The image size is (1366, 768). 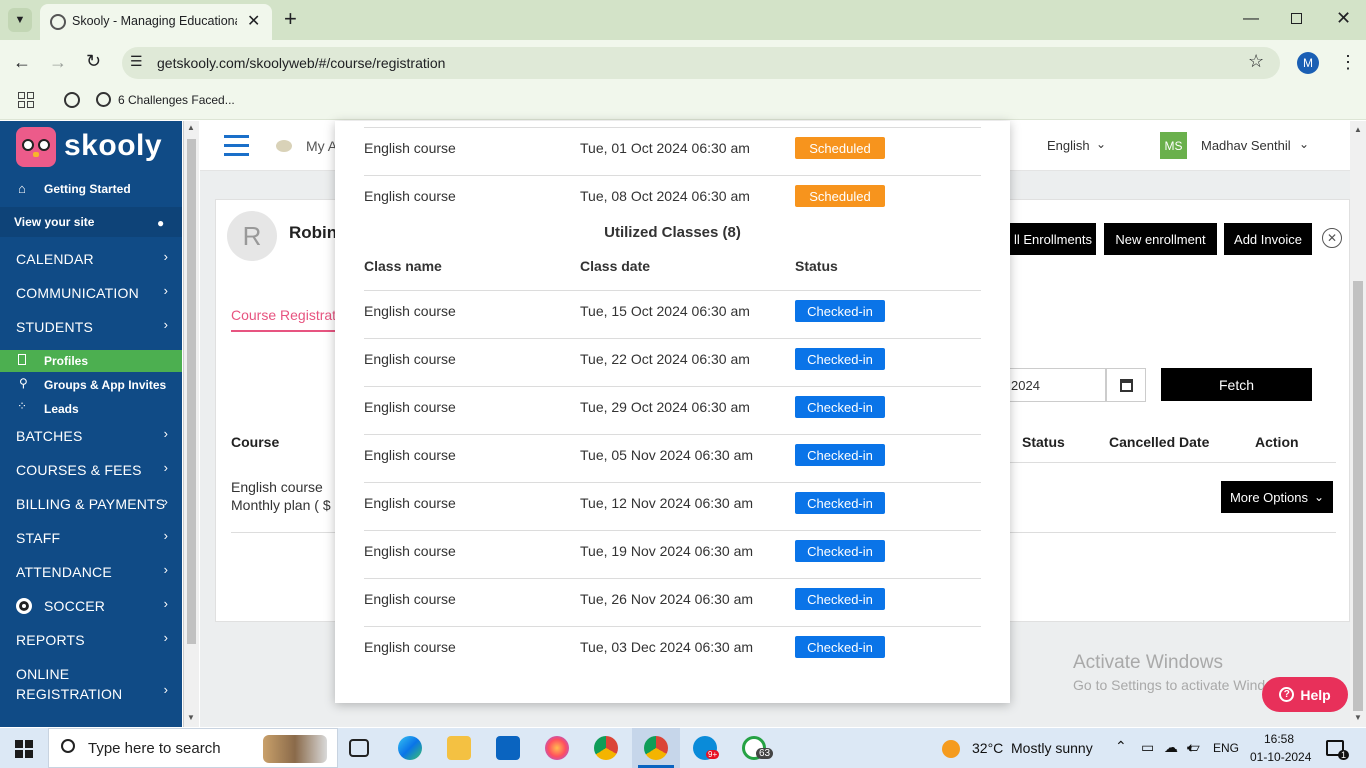 What do you see at coordinates (656, 748) in the screenshot?
I see `chrome-profile-icon` at bounding box center [656, 748].